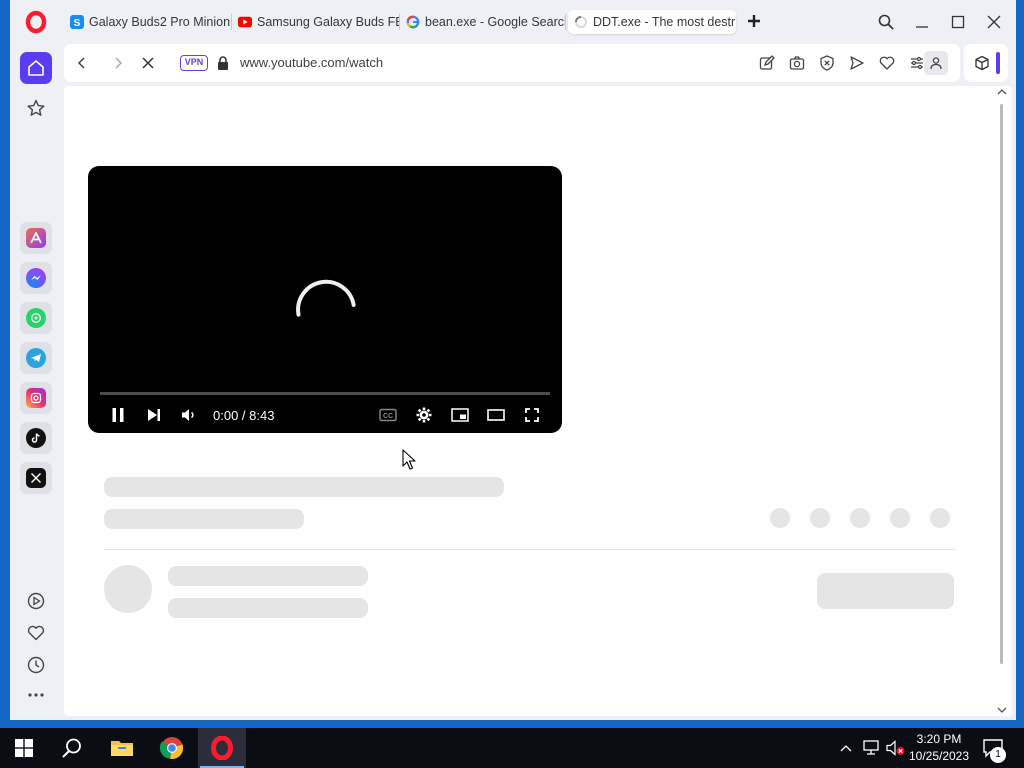  Describe the element at coordinates (495, 22) in the screenshot. I see `tab-title: bean.exe - Google Search` at that location.